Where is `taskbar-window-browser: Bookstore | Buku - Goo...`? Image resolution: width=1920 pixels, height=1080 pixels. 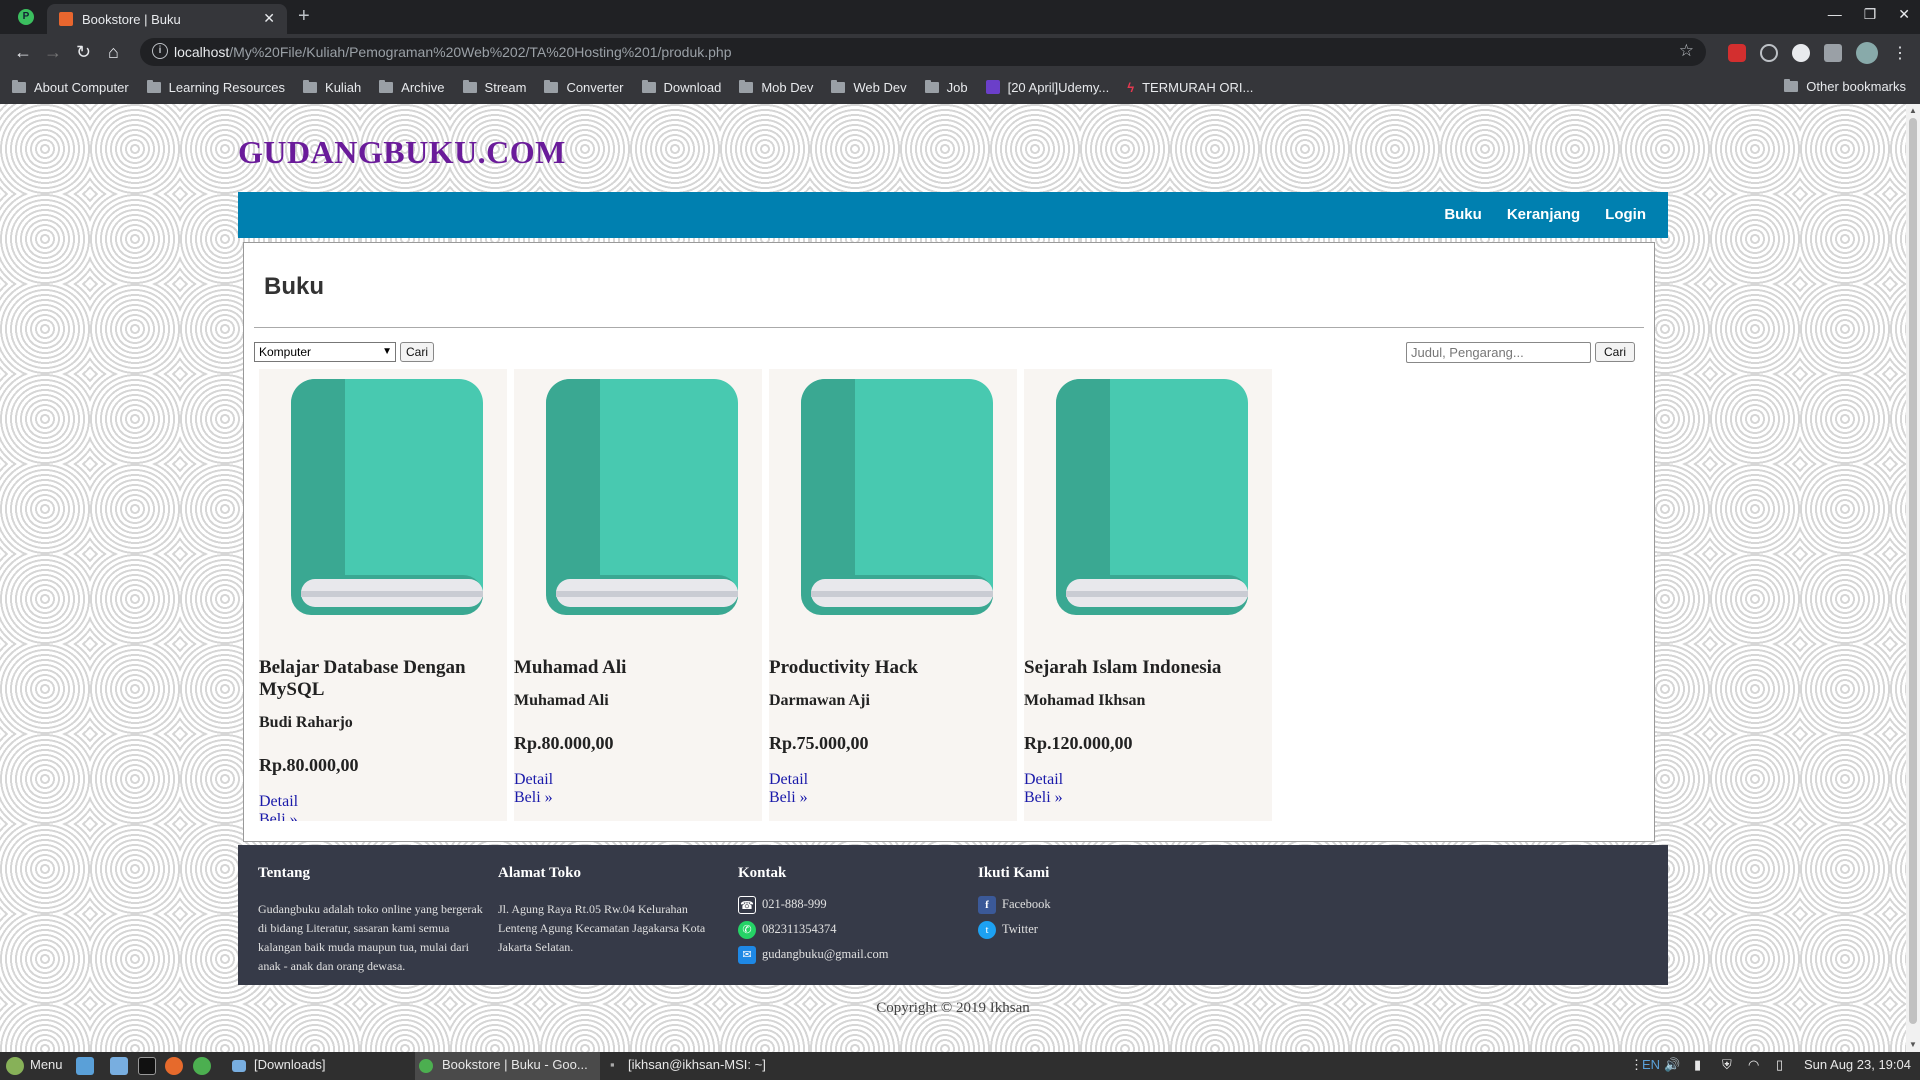 taskbar-window-browser: Bookstore | Buku - Goo... is located at coordinates (507, 1066).